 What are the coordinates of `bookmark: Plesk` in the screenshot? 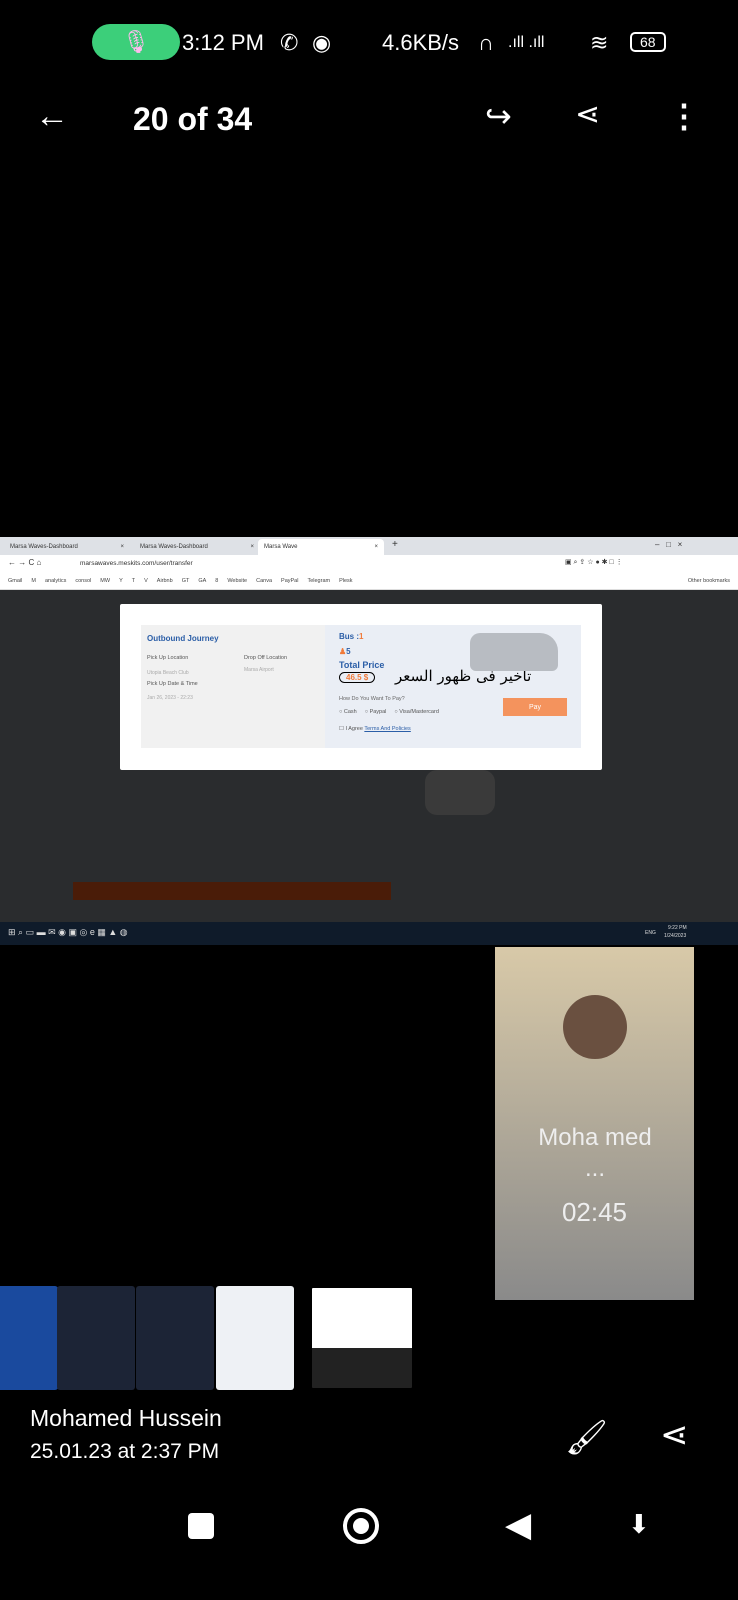 It's located at (345, 581).